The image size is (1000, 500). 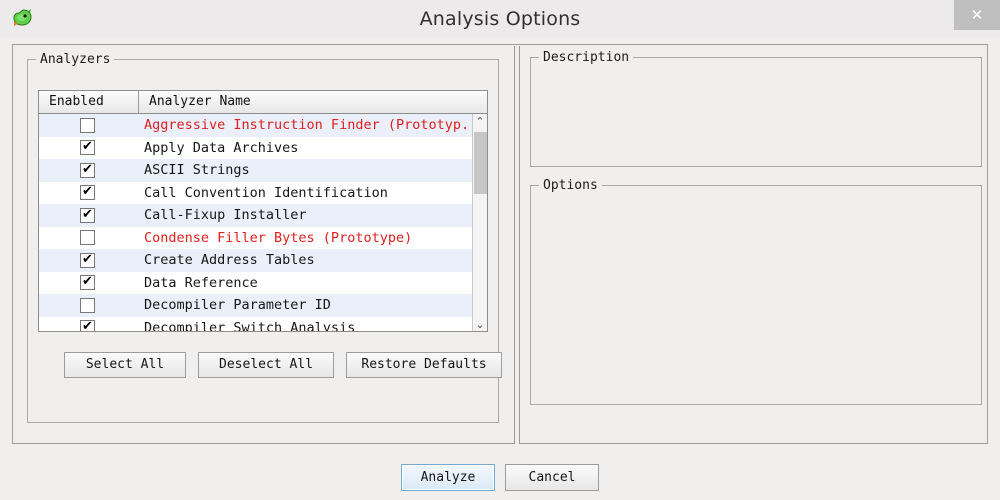 I want to click on footer-bar: Analyze Cancel, so click(x=500, y=475).